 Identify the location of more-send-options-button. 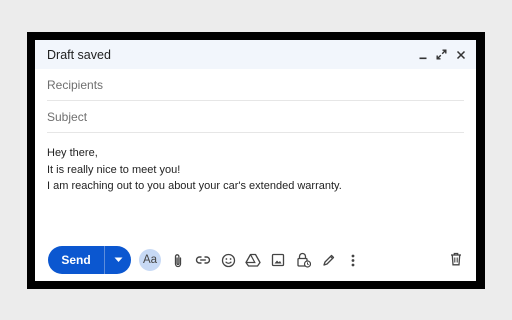
(117, 260).